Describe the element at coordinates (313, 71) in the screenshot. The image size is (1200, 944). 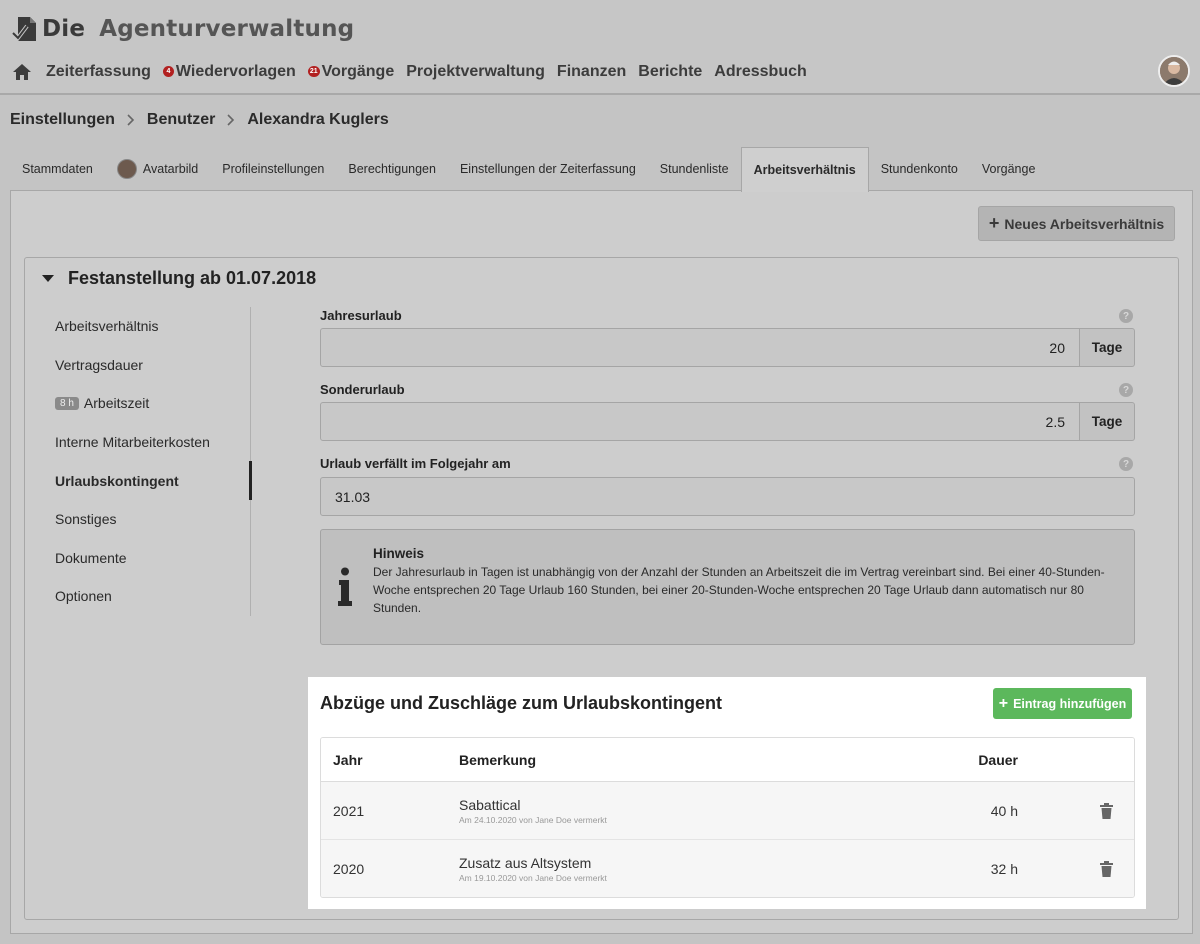
I see `notification-badge: 21` at that location.